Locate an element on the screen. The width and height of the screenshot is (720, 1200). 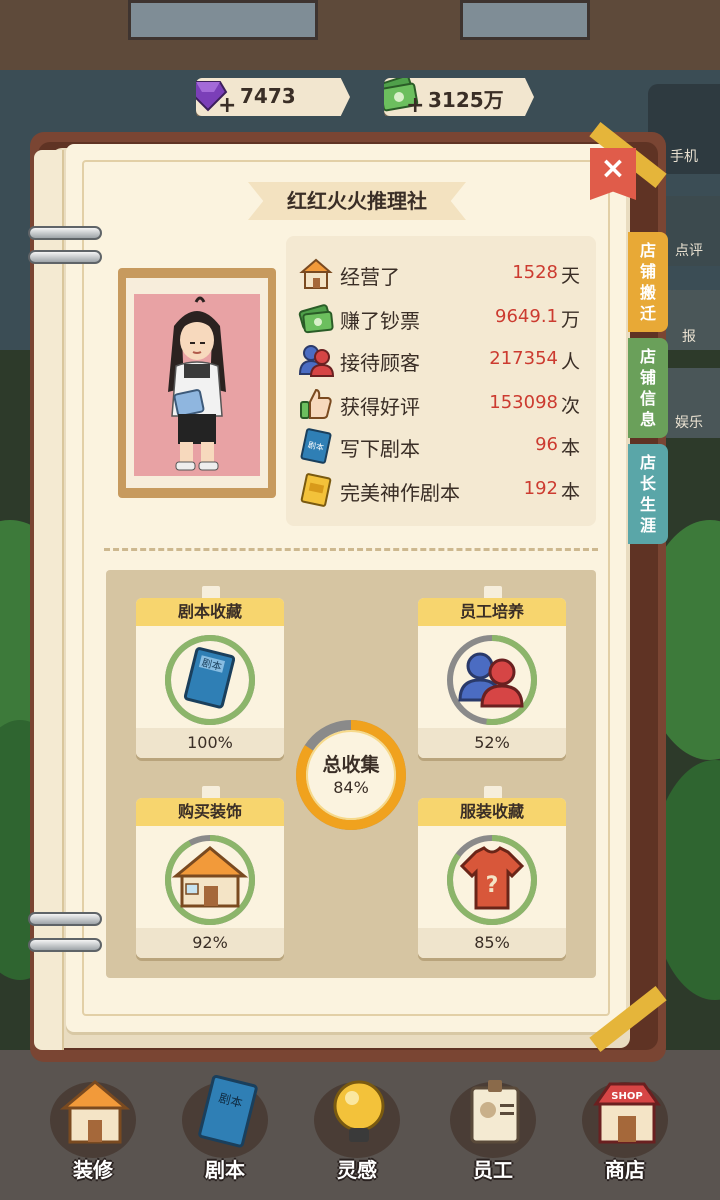
staff-card-icon is located at coordinates (495, 1112).